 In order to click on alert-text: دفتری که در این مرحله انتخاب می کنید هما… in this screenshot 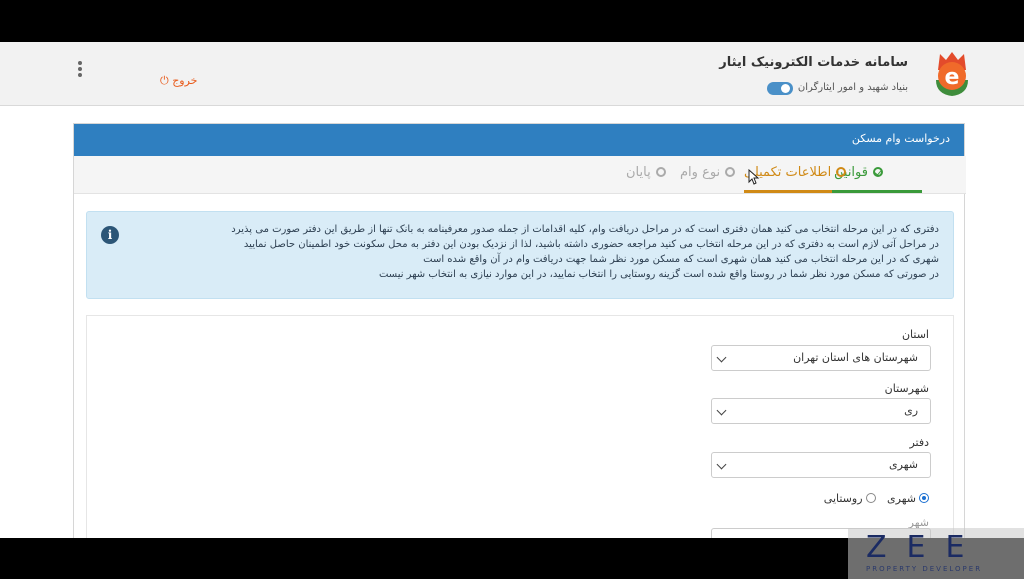, I will do `click(529, 252)`.